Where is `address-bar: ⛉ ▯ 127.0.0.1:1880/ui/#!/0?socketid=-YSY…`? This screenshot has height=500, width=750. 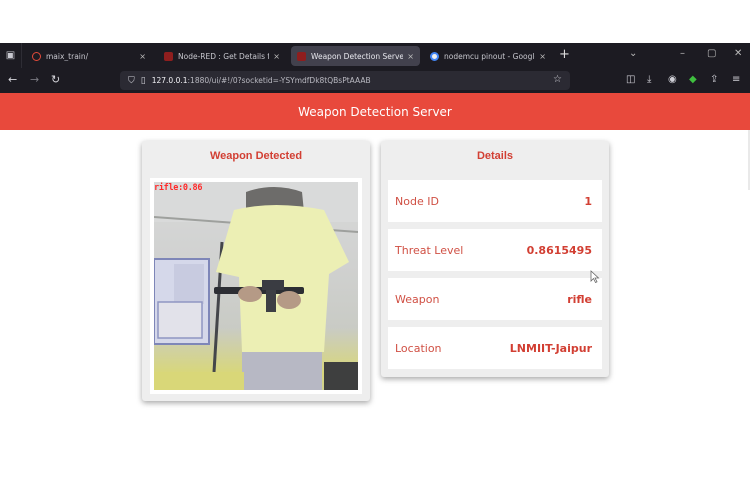 address-bar: ⛉ ▯ 127.0.0.1:1880/ui/#!/0?socketid=-YSY… is located at coordinates (345, 80).